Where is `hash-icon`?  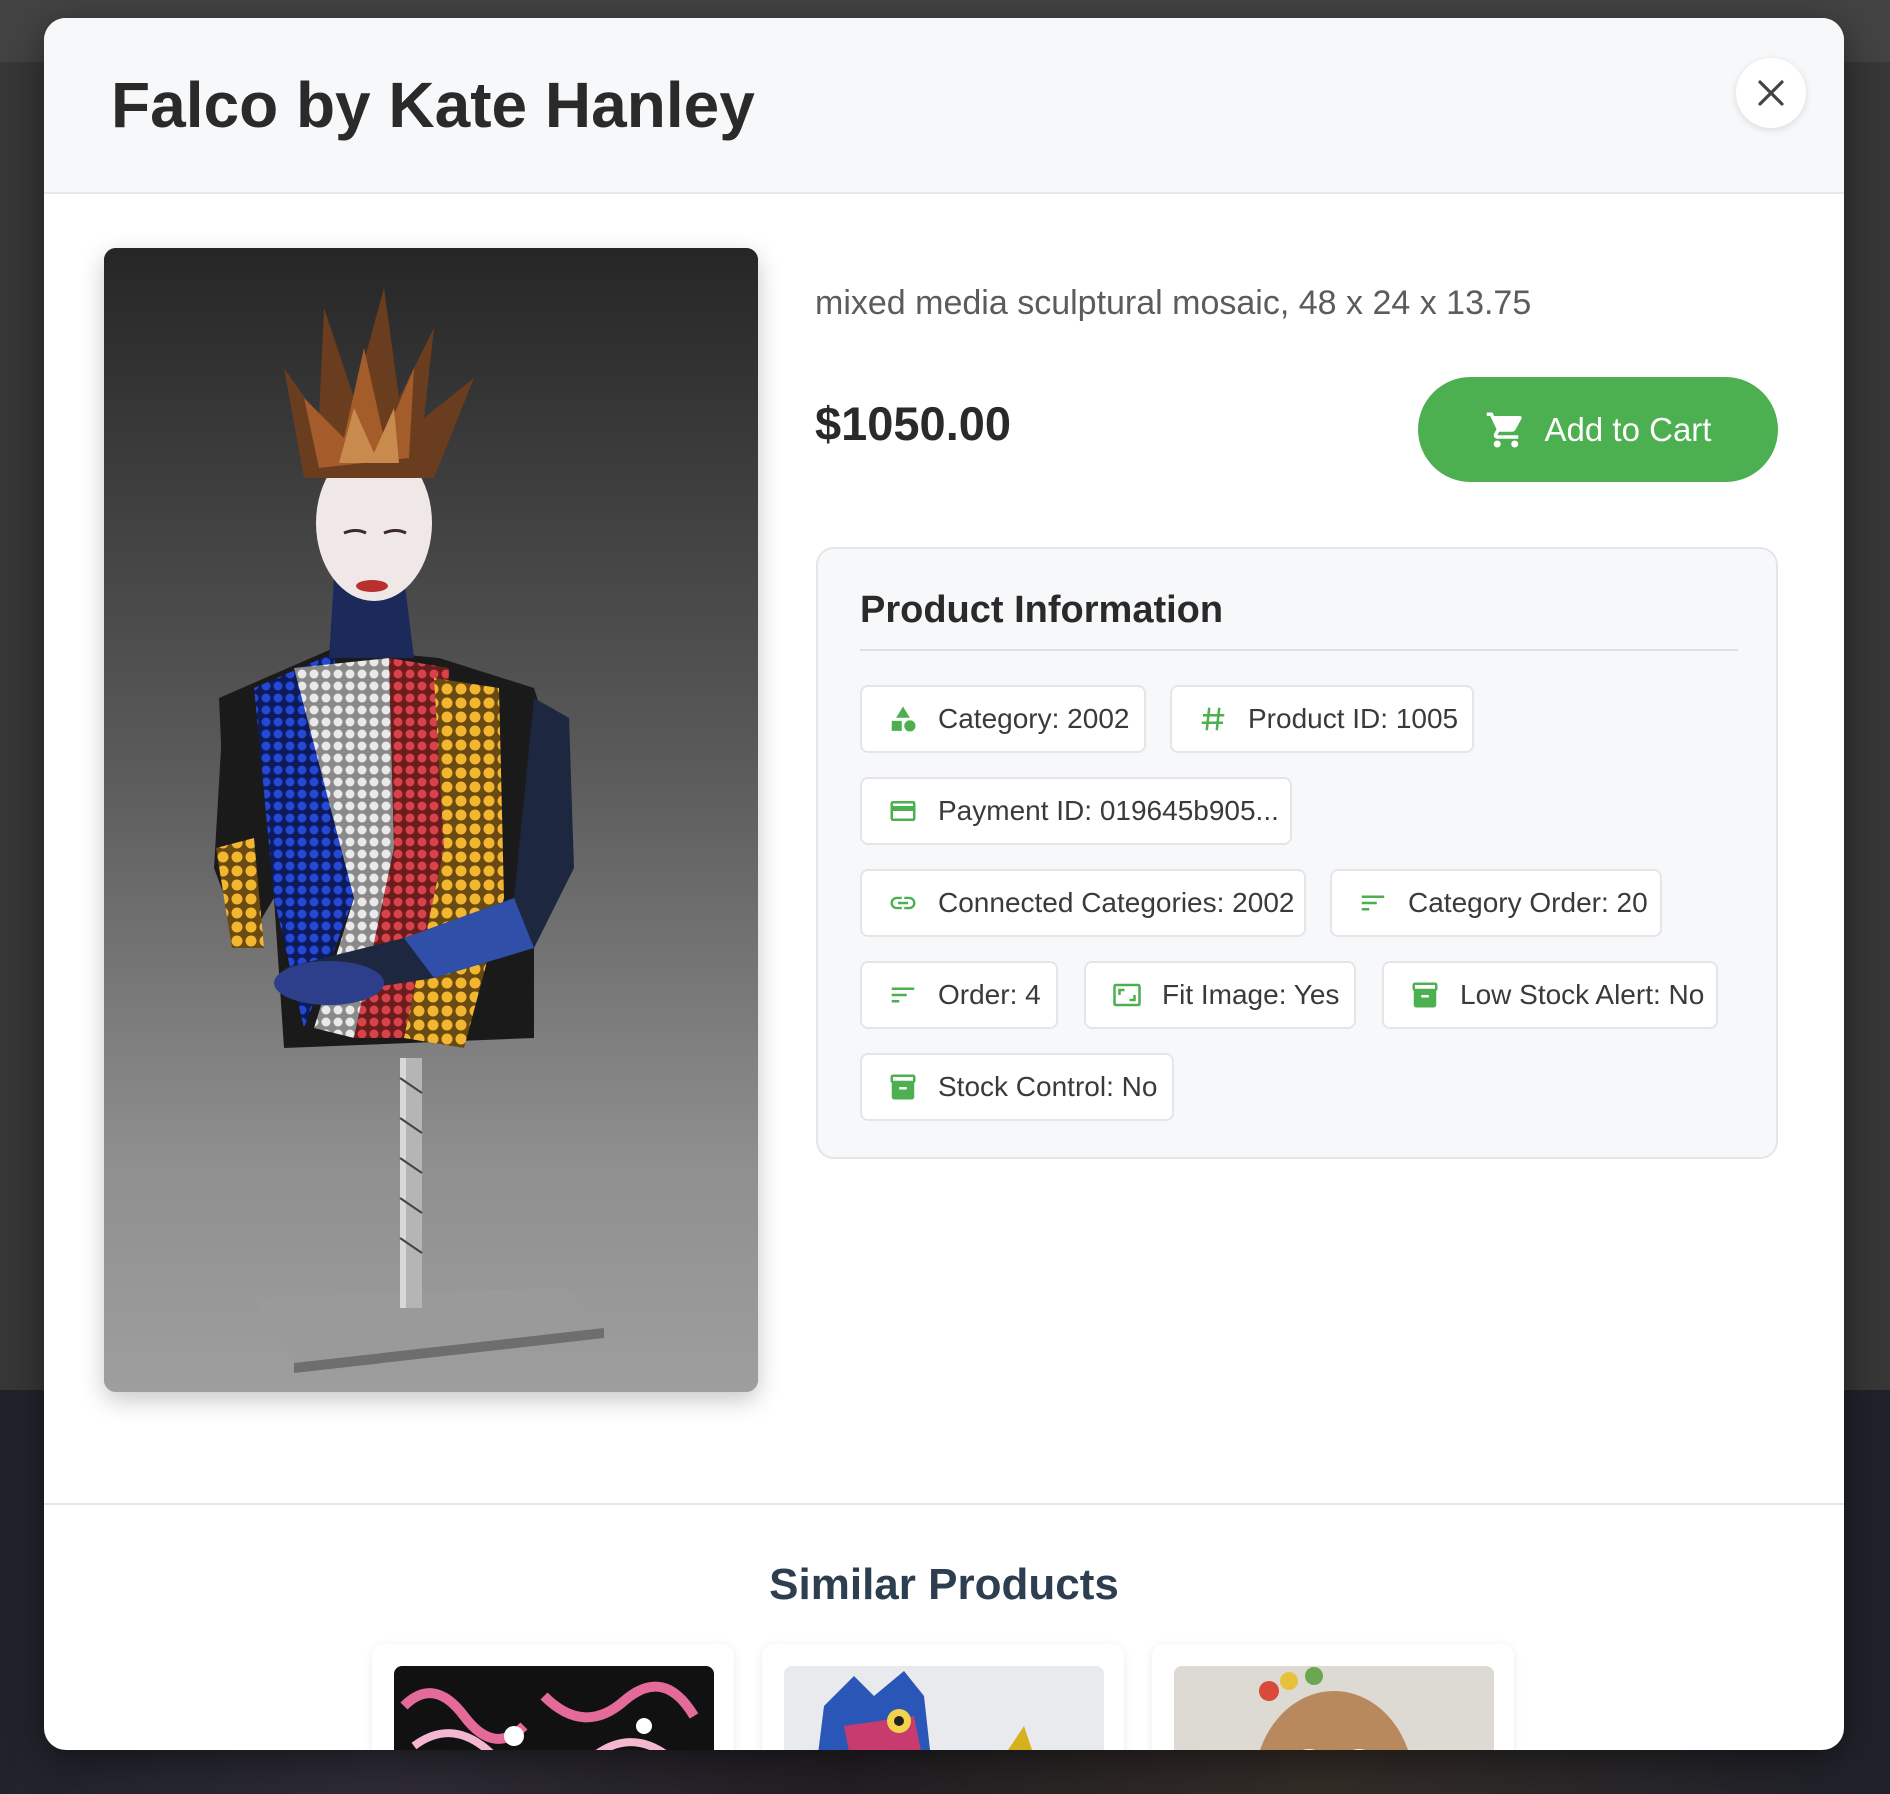
hash-icon is located at coordinates (1213, 719).